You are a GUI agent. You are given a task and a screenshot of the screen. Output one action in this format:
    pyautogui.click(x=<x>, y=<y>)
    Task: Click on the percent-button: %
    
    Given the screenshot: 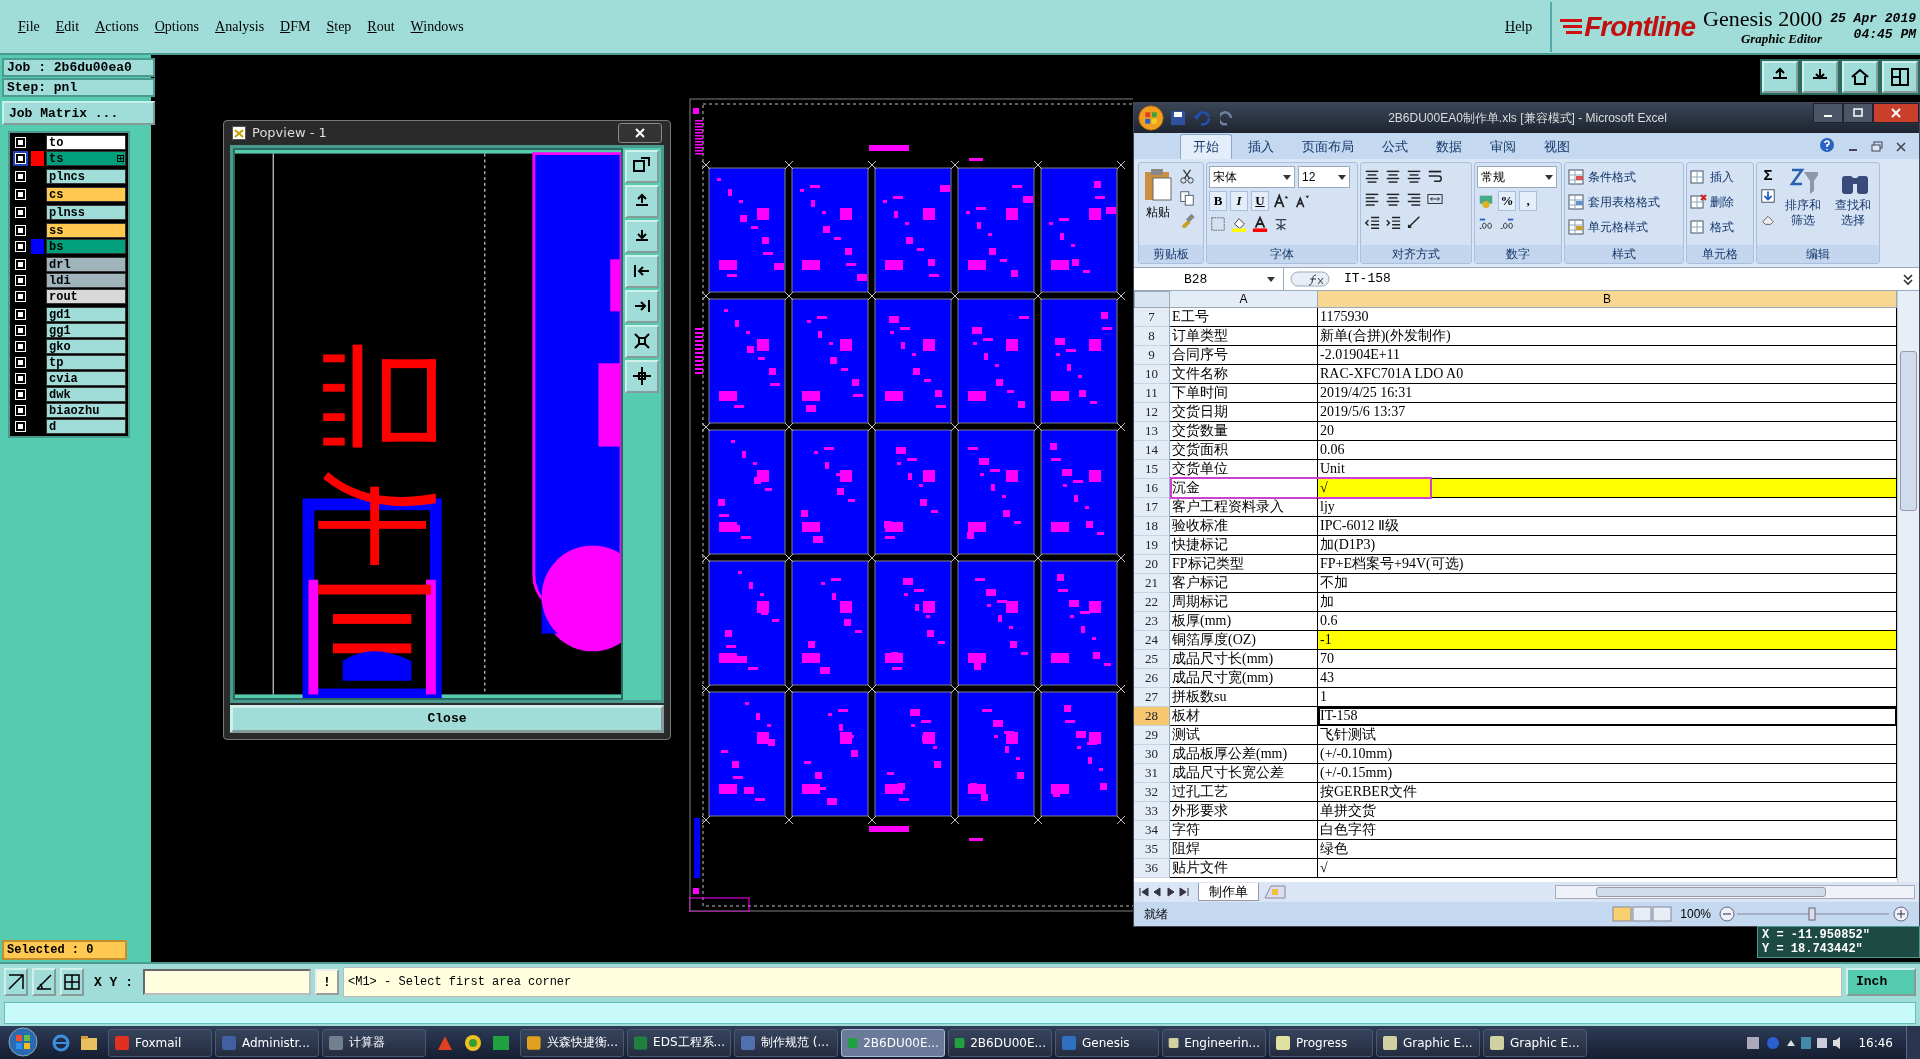 What is the action you would take?
    pyautogui.click(x=1507, y=201)
    